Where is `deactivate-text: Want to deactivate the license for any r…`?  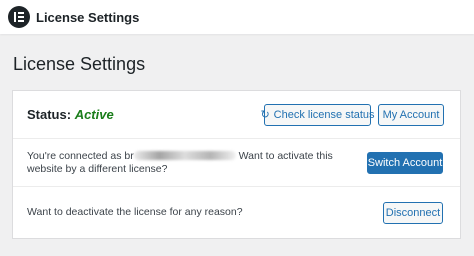
deactivate-text: Want to deactivate the license for any r… is located at coordinates (135, 212).